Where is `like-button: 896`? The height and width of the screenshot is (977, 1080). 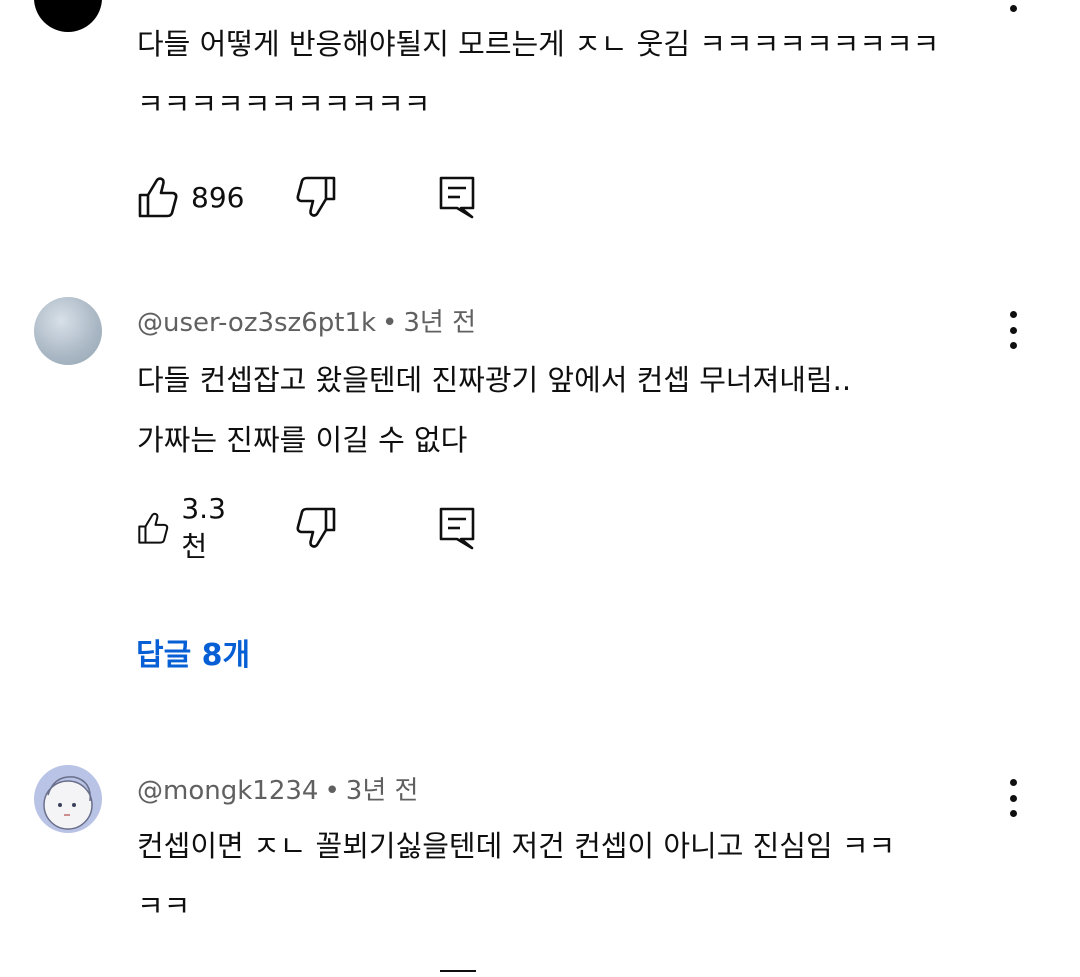
like-button: 896 is located at coordinates (190, 197).